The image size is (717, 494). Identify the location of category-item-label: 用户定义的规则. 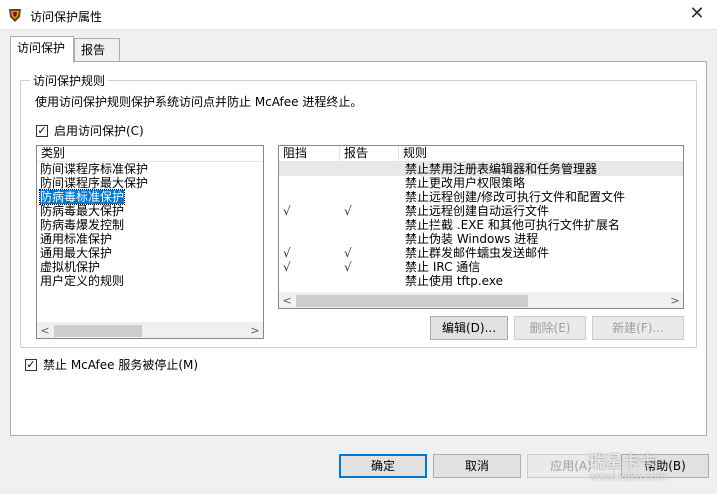
(82, 281).